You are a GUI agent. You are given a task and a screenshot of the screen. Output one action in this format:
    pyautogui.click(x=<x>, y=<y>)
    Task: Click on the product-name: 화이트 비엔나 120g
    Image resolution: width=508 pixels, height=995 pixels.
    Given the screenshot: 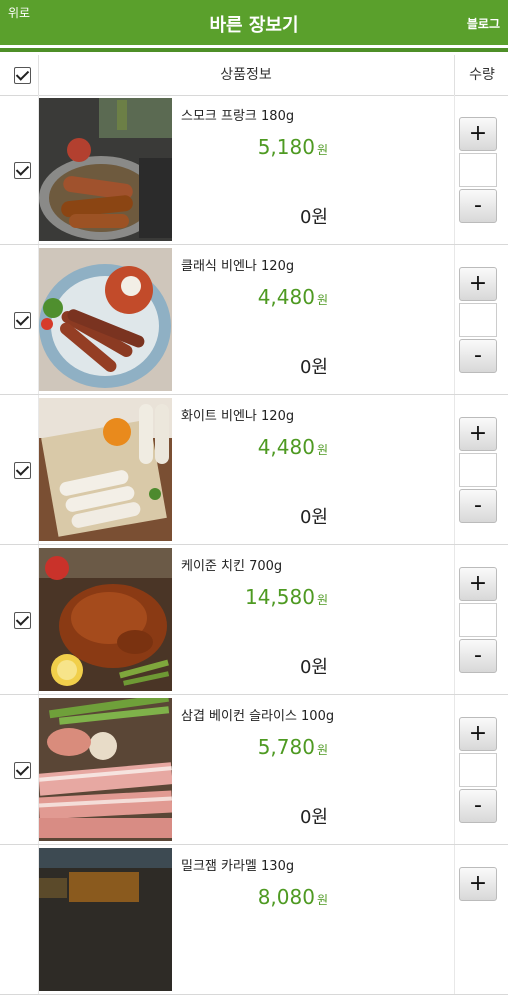 What is the action you would take?
    pyautogui.click(x=238, y=416)
    